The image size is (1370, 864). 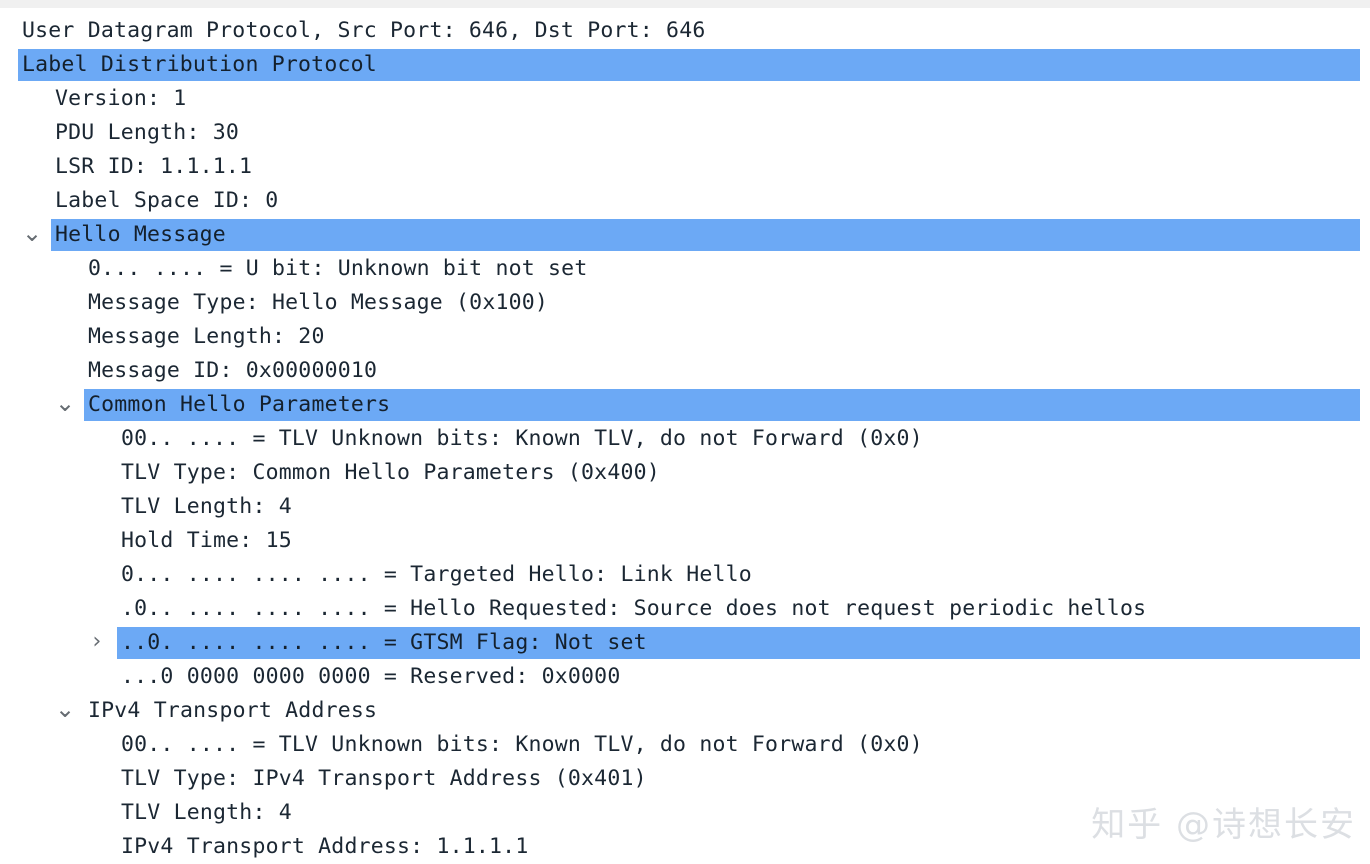 I want to click on tree-row-version: Version: 1, so click(x=685, y=99).